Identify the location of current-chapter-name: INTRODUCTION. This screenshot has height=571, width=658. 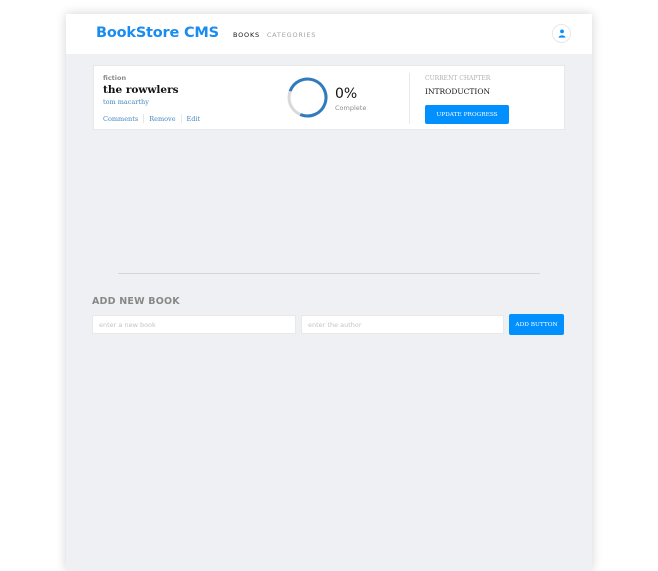
(458, 91).